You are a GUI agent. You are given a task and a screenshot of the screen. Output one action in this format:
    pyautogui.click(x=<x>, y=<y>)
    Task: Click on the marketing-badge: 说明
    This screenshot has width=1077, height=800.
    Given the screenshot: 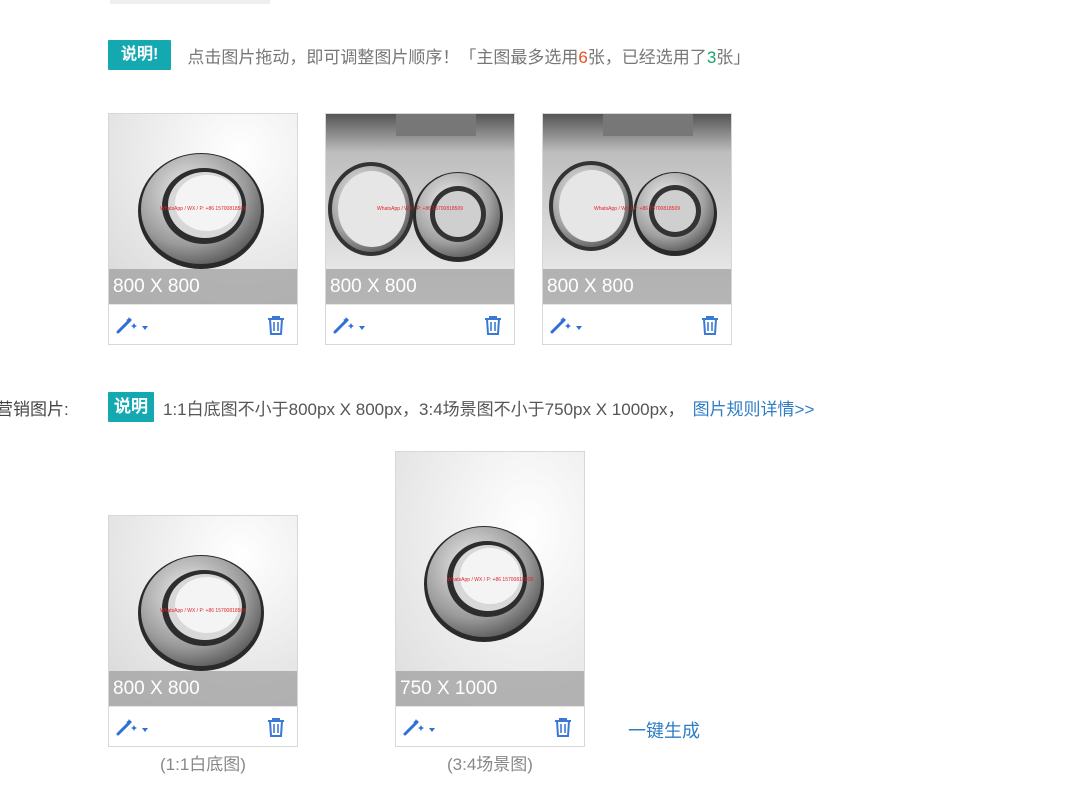 What is the action you would take?
    pyautogui.click(x=131, y=407)
    